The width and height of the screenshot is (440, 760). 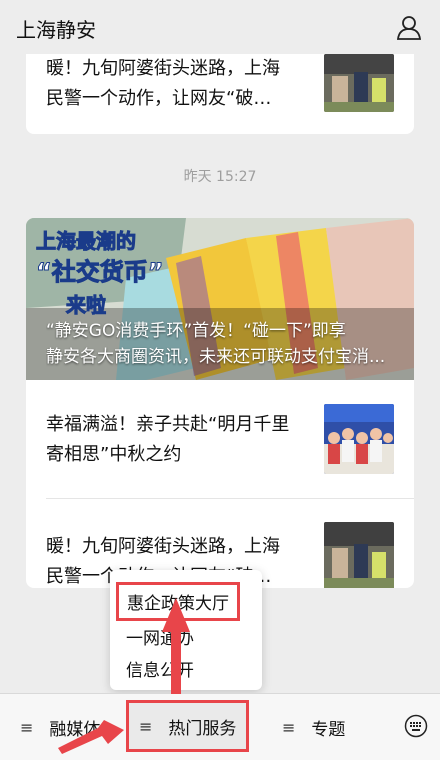 What do you see at coordinates (220, 177) in the screenshot?
I see `timestamp: 昨天 15:27` at bounding box center [220, 177].